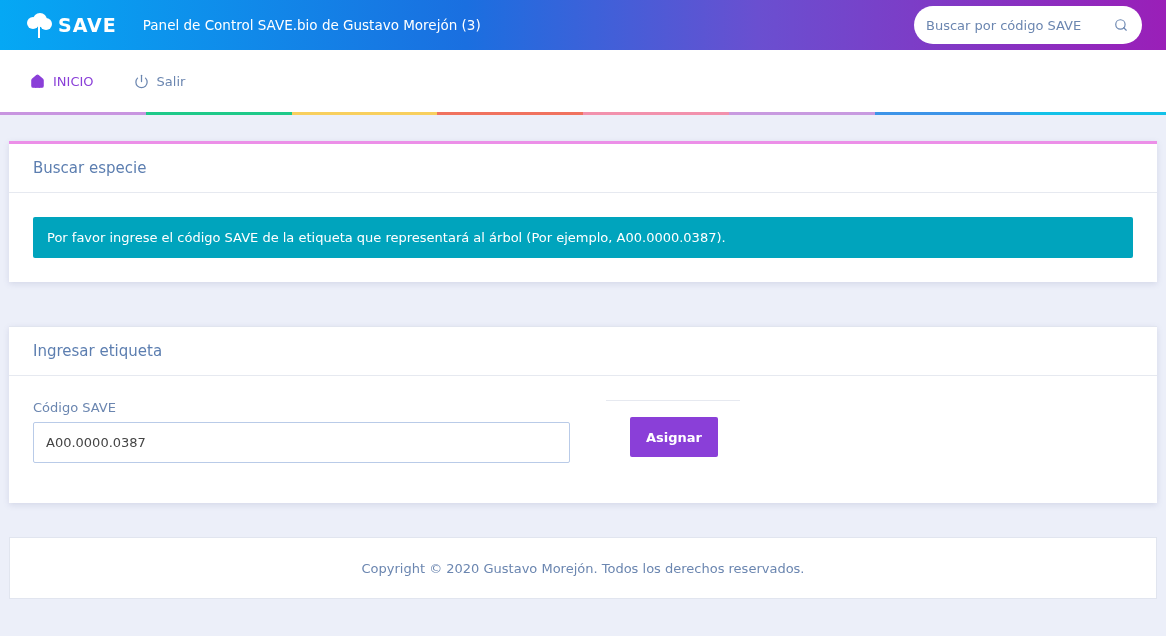  What do you see at coordinates (62, 81) in the screenshot?
I see `nav-link: INICIO` at bounding box center [62, 81].